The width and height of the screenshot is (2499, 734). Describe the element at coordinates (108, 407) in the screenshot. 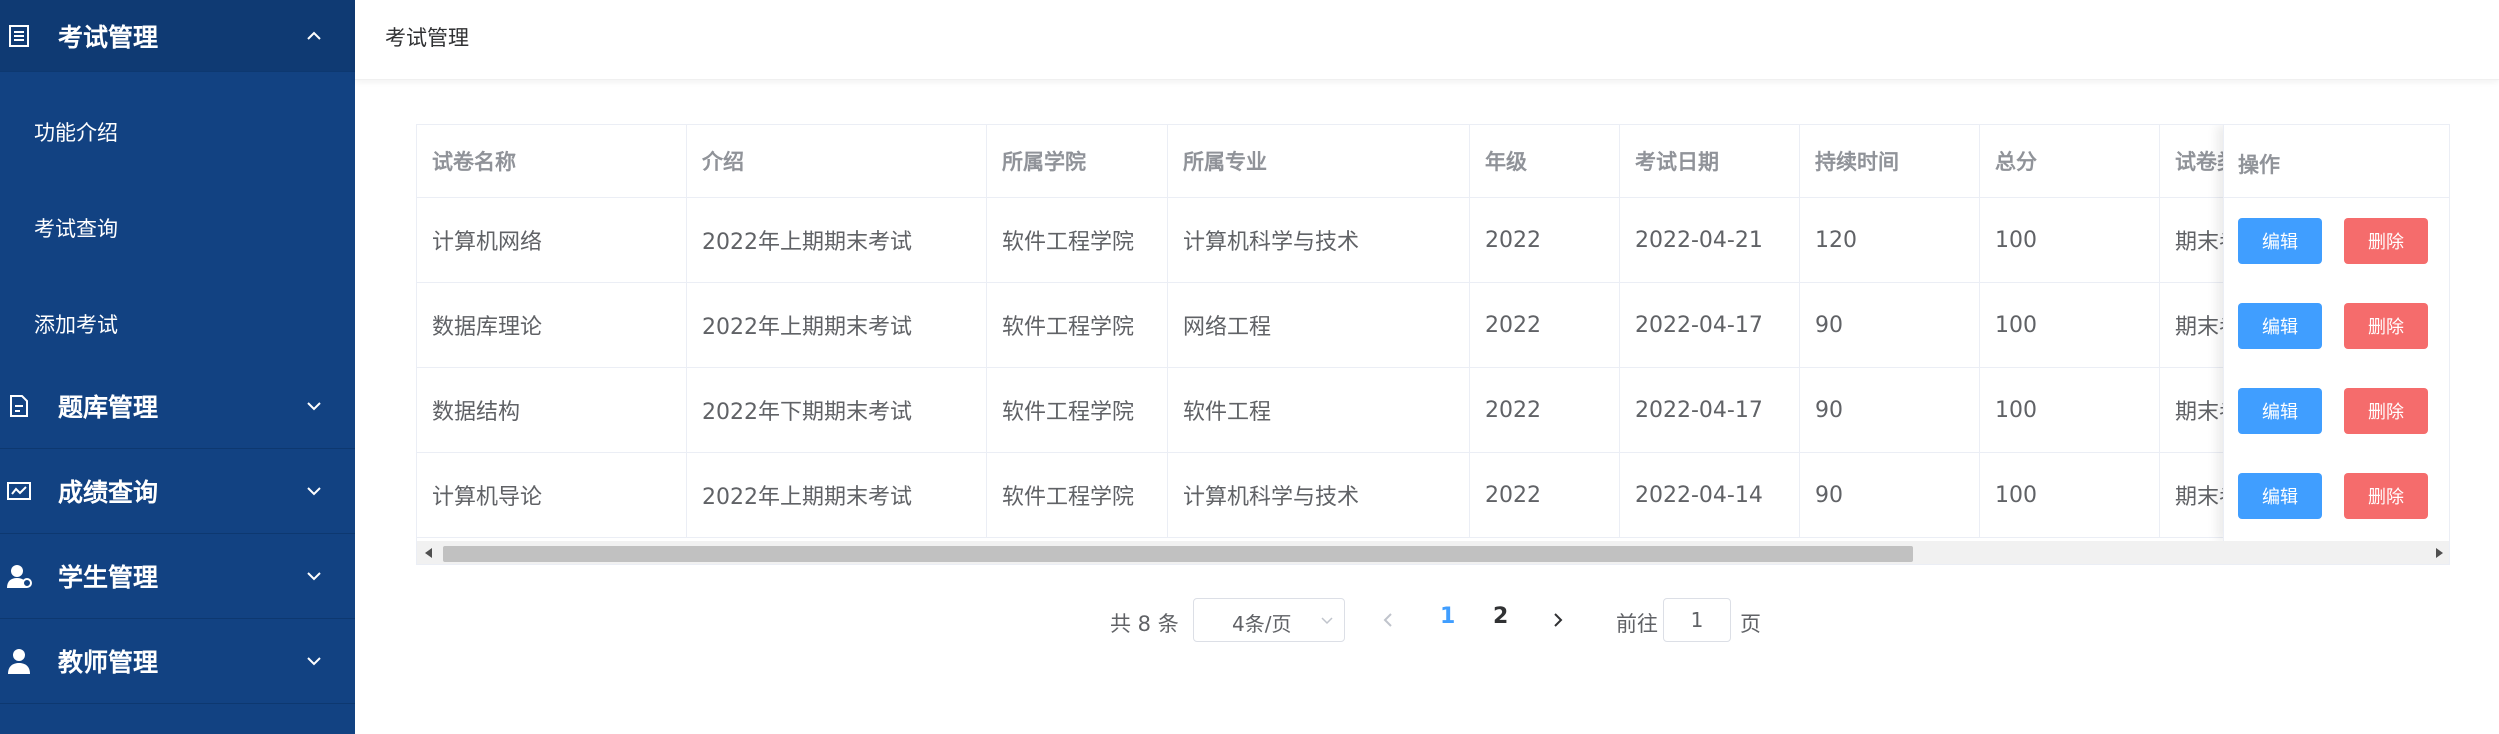

I see `menu-title: 题库管理` at that location.